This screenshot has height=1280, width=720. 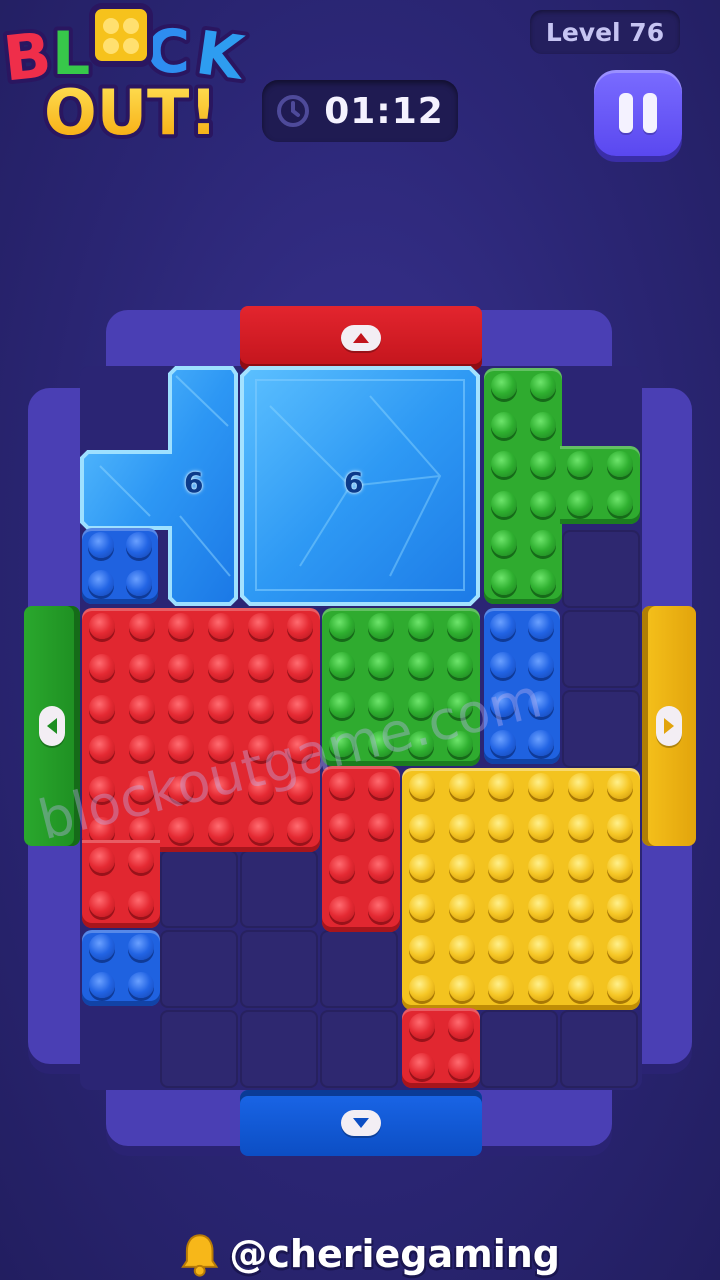 I want to click on ice-counter: 6, so click(x=194, y=482).